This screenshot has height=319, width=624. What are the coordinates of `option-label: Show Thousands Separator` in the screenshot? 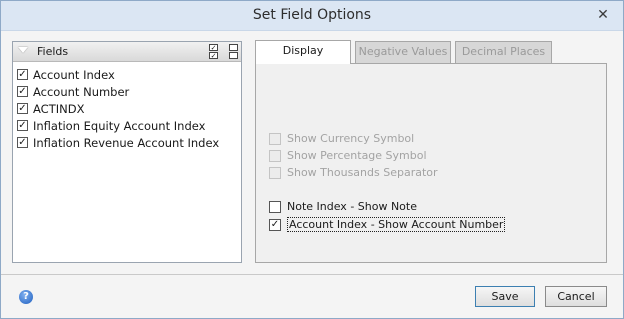 It's located at (362, 172).